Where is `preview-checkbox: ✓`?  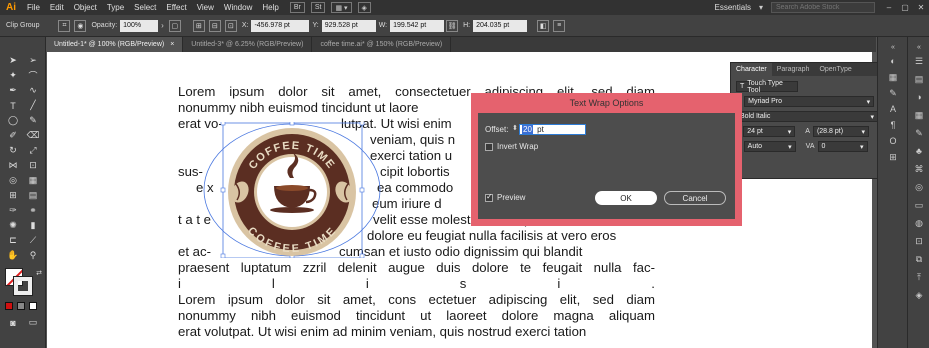 preview-checkbox: ✓ is located at coordinates (489, 197).